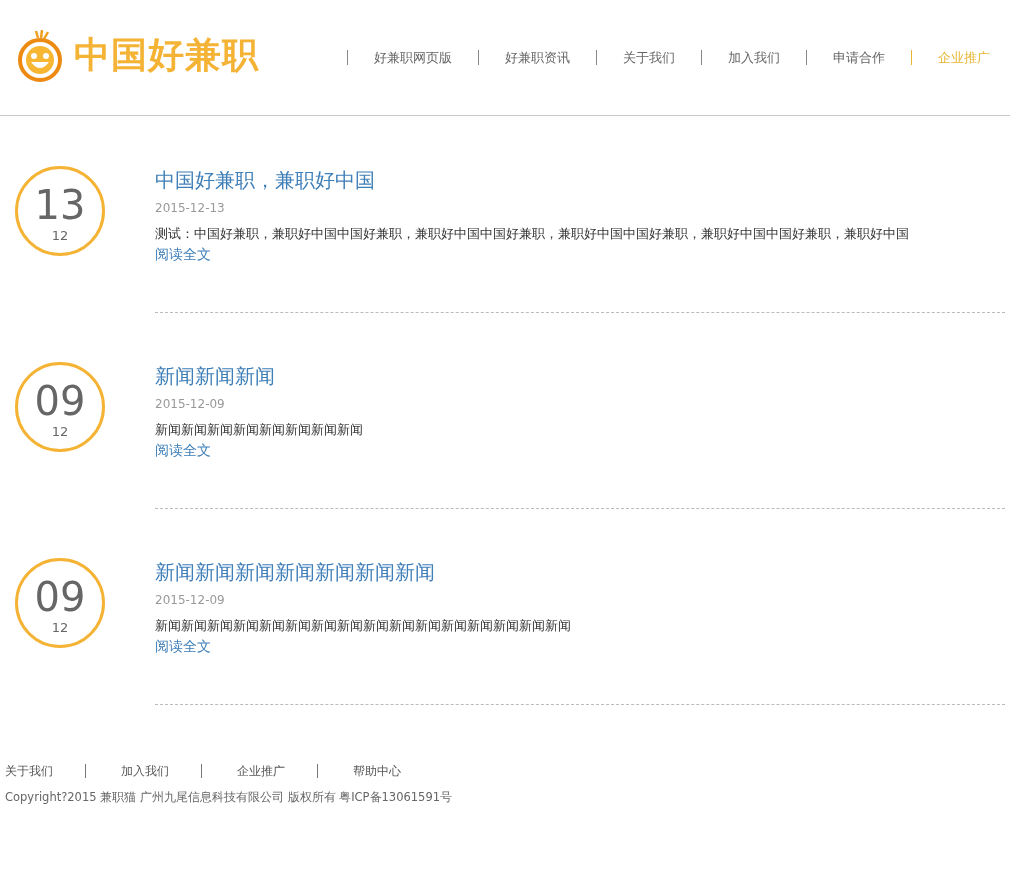 The width and height of the screenshot is (1010, 879). Describe the element at coordinates (229, 797) in the screenshot. I see `copyright-text: Copyright?2015 兼职猫 广州九尾信息科技有限公司 版权所有 粤ICP备13061591号` at that location.